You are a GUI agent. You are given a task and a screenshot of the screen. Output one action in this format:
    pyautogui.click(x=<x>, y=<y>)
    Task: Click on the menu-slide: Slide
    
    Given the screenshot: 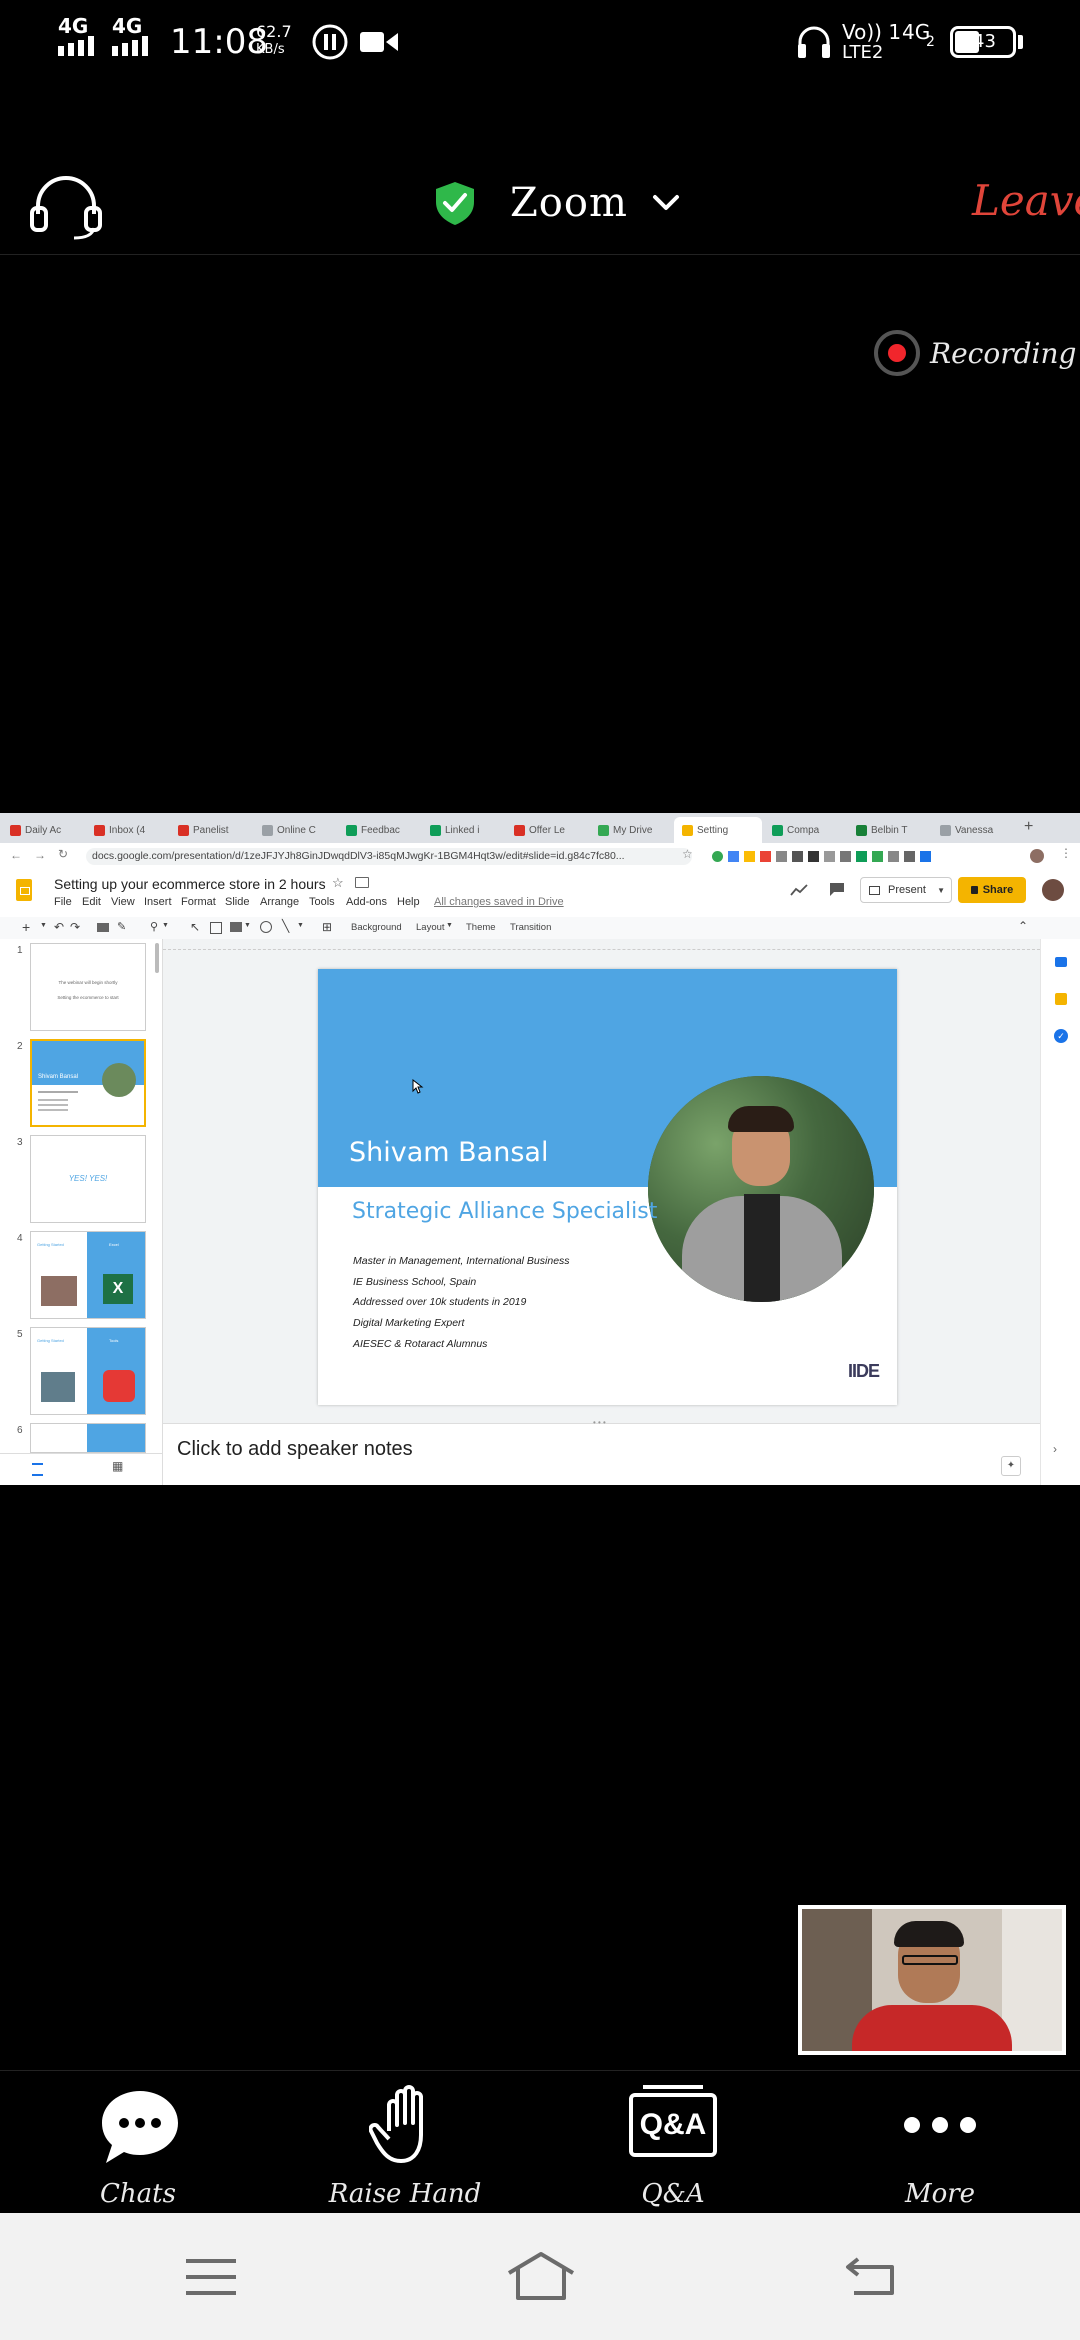 What is the action you would take?
    pyautogui.click(x=237, y=902)
    